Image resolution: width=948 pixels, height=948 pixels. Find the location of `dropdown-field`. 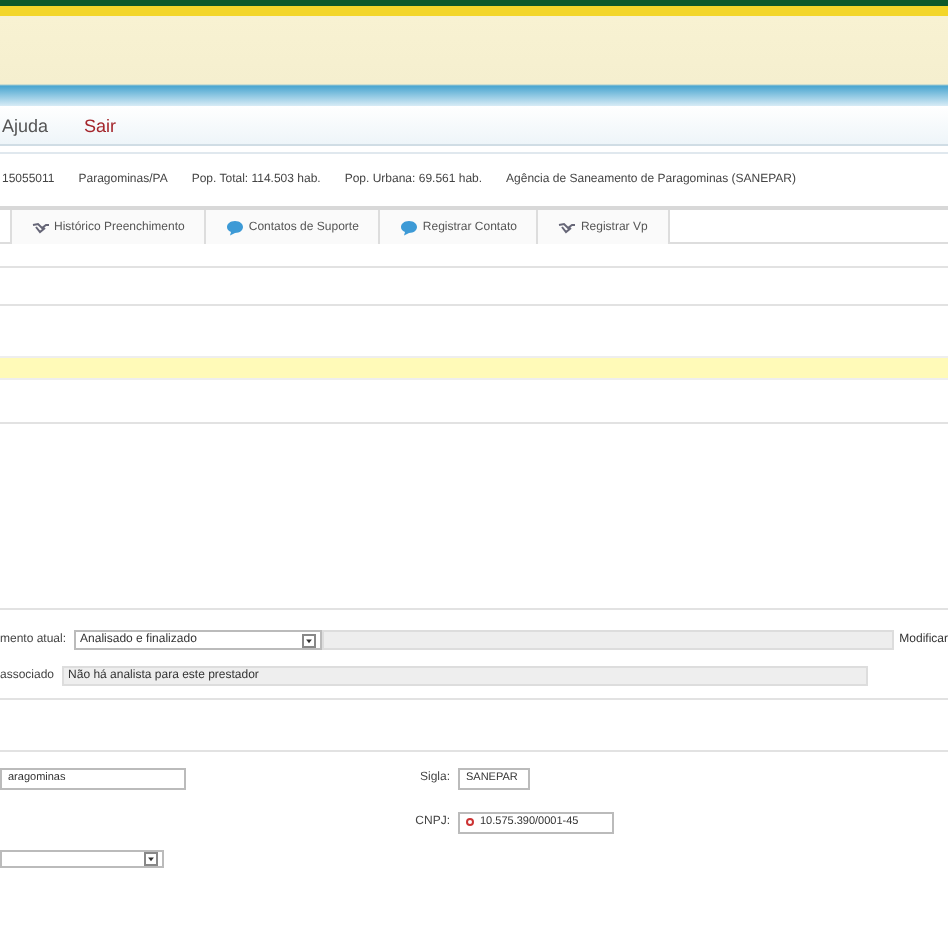

dropdown-field is located at coordinates (82, 858).